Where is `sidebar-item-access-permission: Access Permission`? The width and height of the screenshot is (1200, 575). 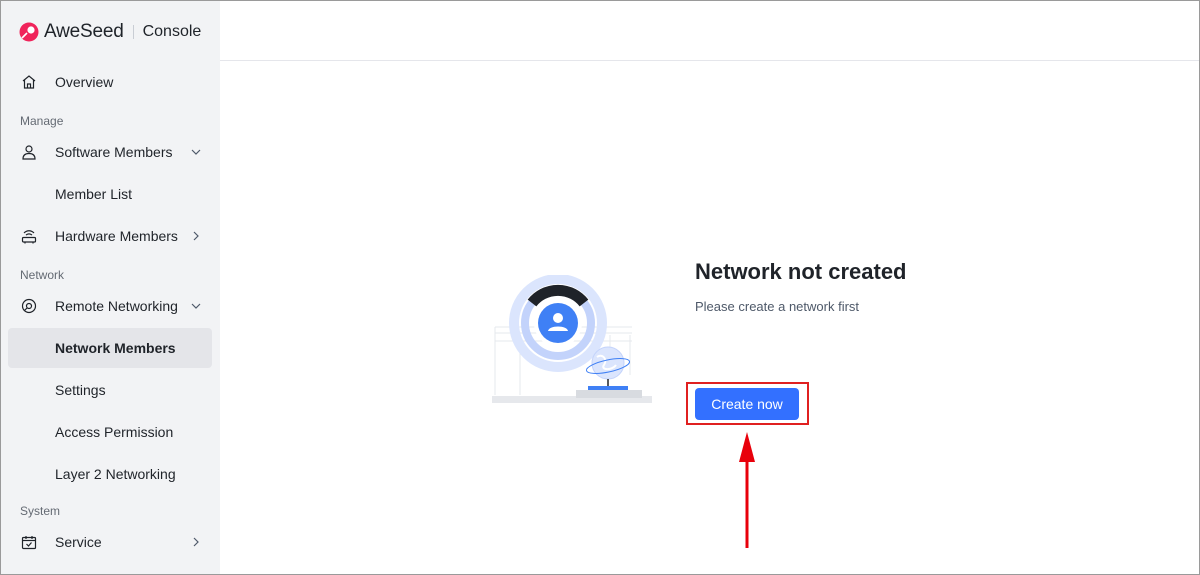
sidebar-item-access-permission: Access Permission is located at coordinates (110, 432).